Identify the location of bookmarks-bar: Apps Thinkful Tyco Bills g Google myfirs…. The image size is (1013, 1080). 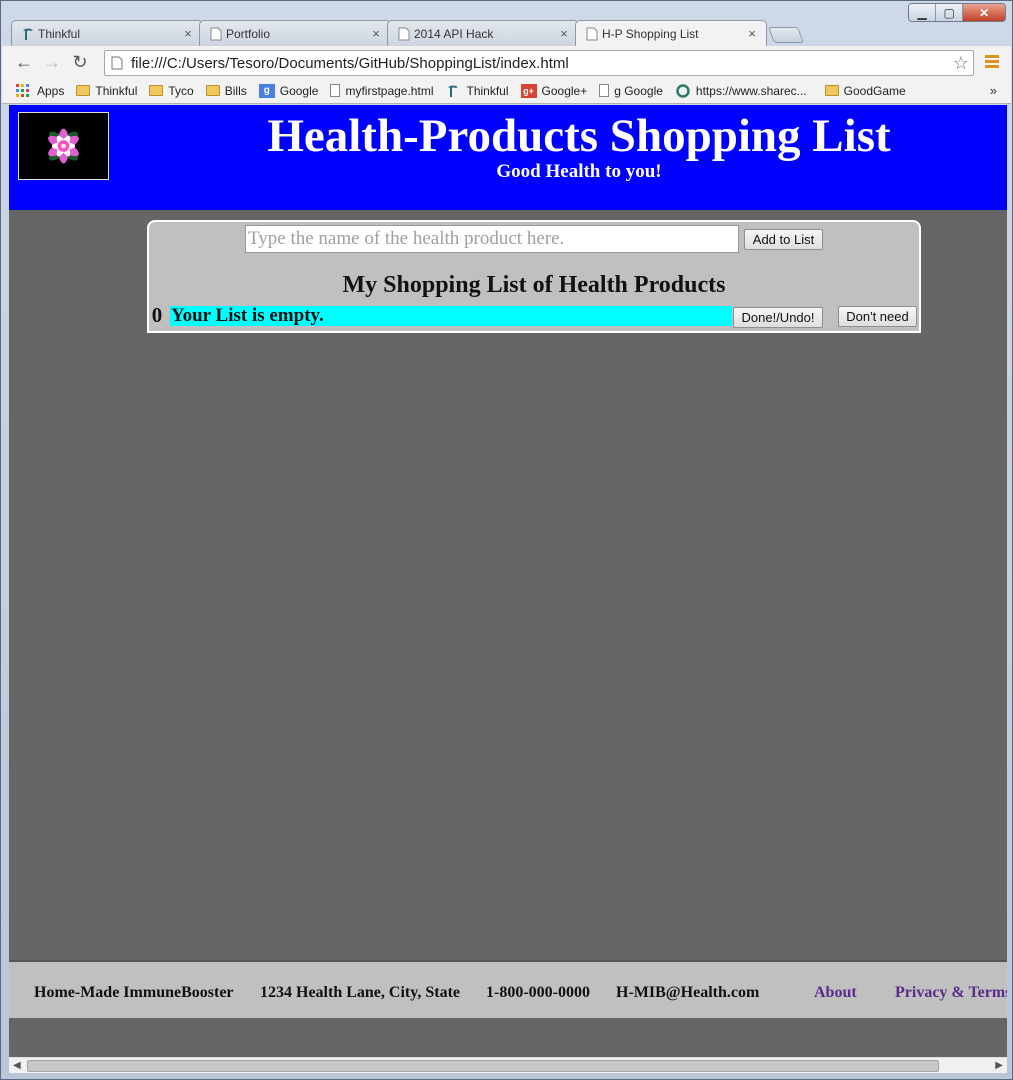
(506, 91).